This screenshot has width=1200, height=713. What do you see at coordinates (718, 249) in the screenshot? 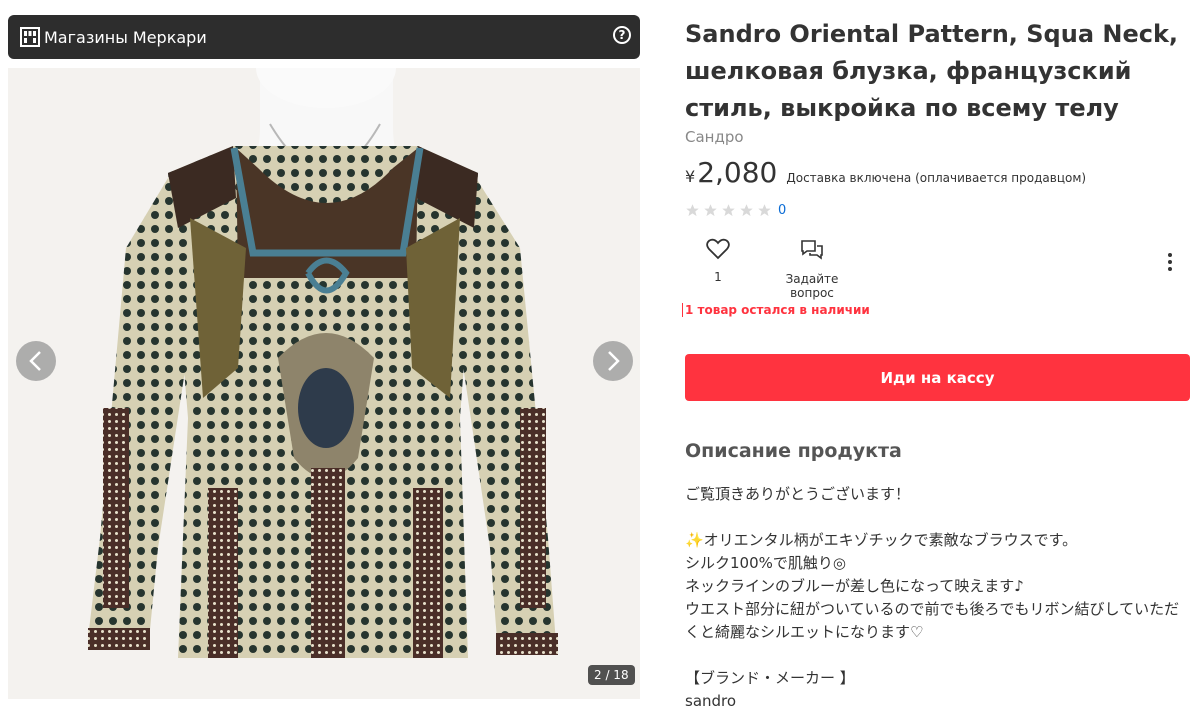
I see `heart-icon` at bounding box center [718, 249].